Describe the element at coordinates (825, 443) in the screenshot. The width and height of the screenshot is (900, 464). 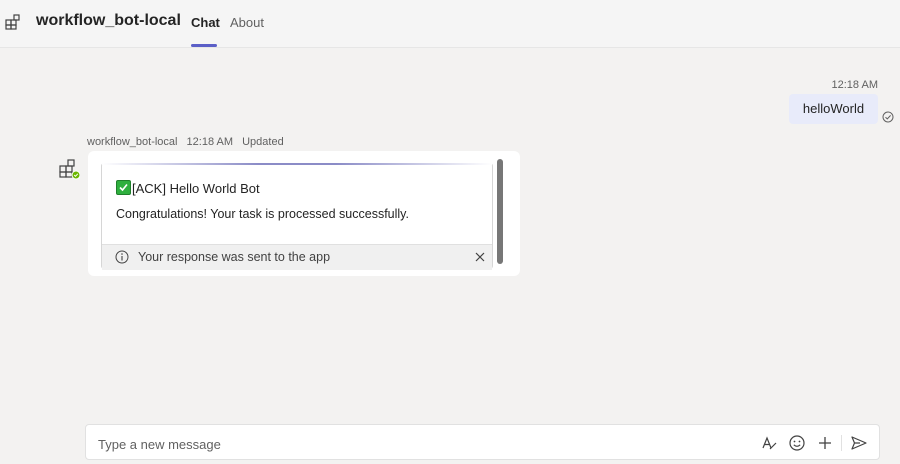
I see `add-icon` at that location.